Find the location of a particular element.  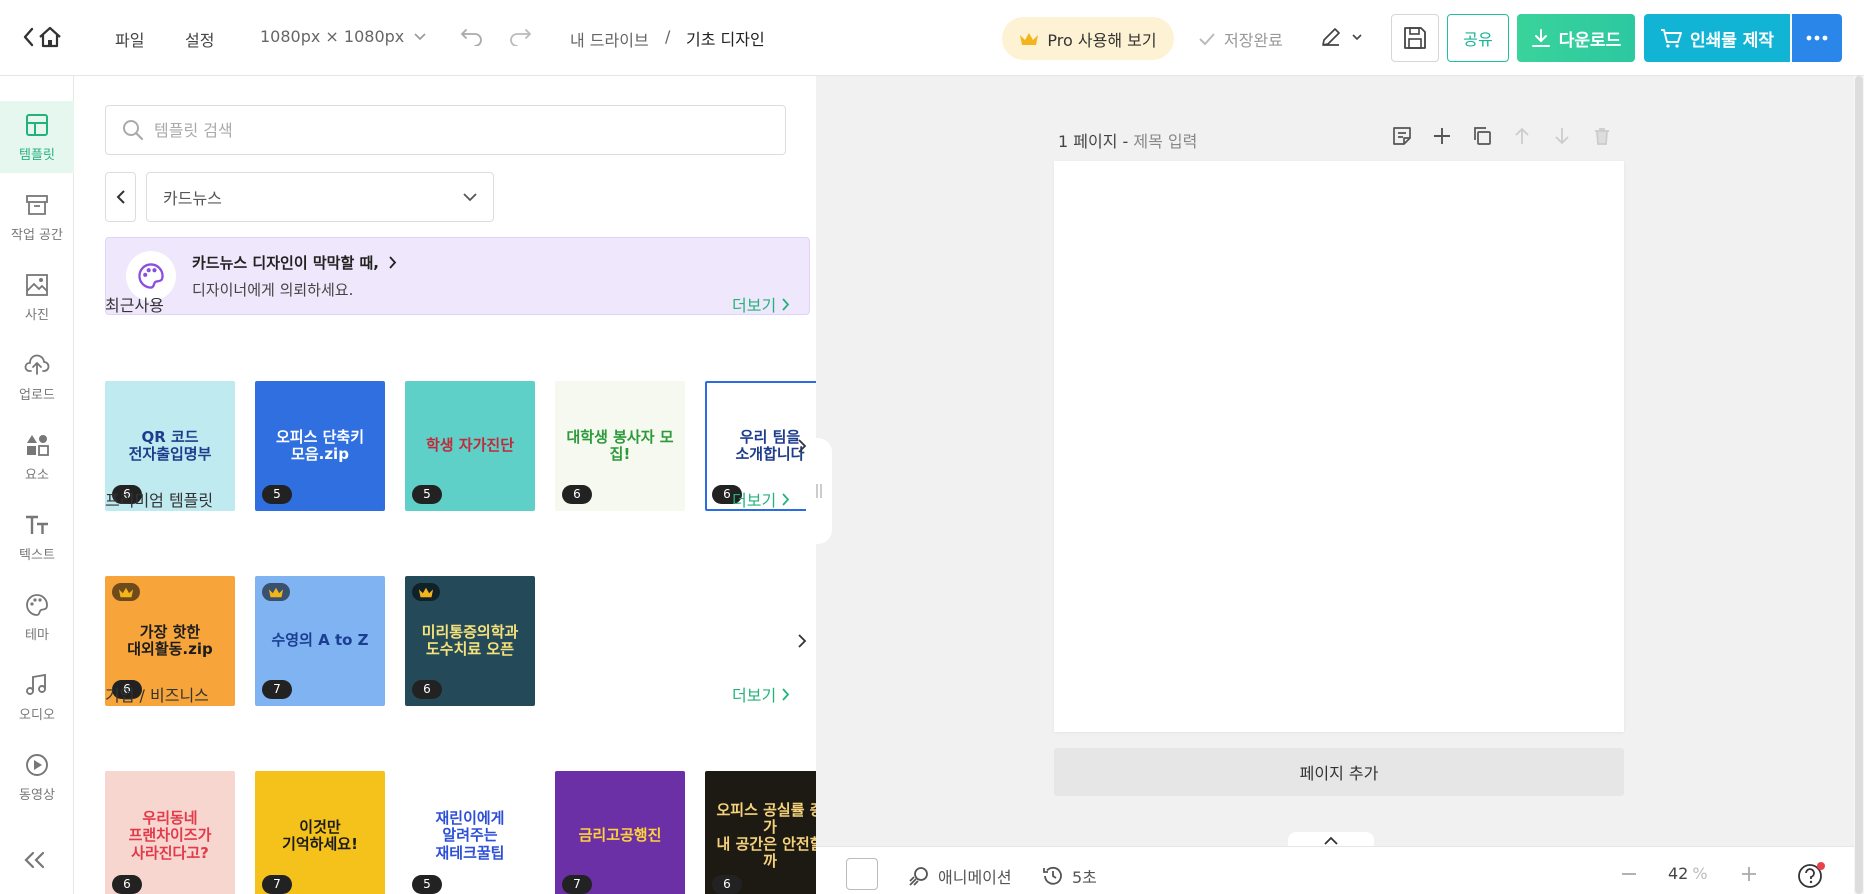

zoom-in-button is located at coordinates (1749, 874).